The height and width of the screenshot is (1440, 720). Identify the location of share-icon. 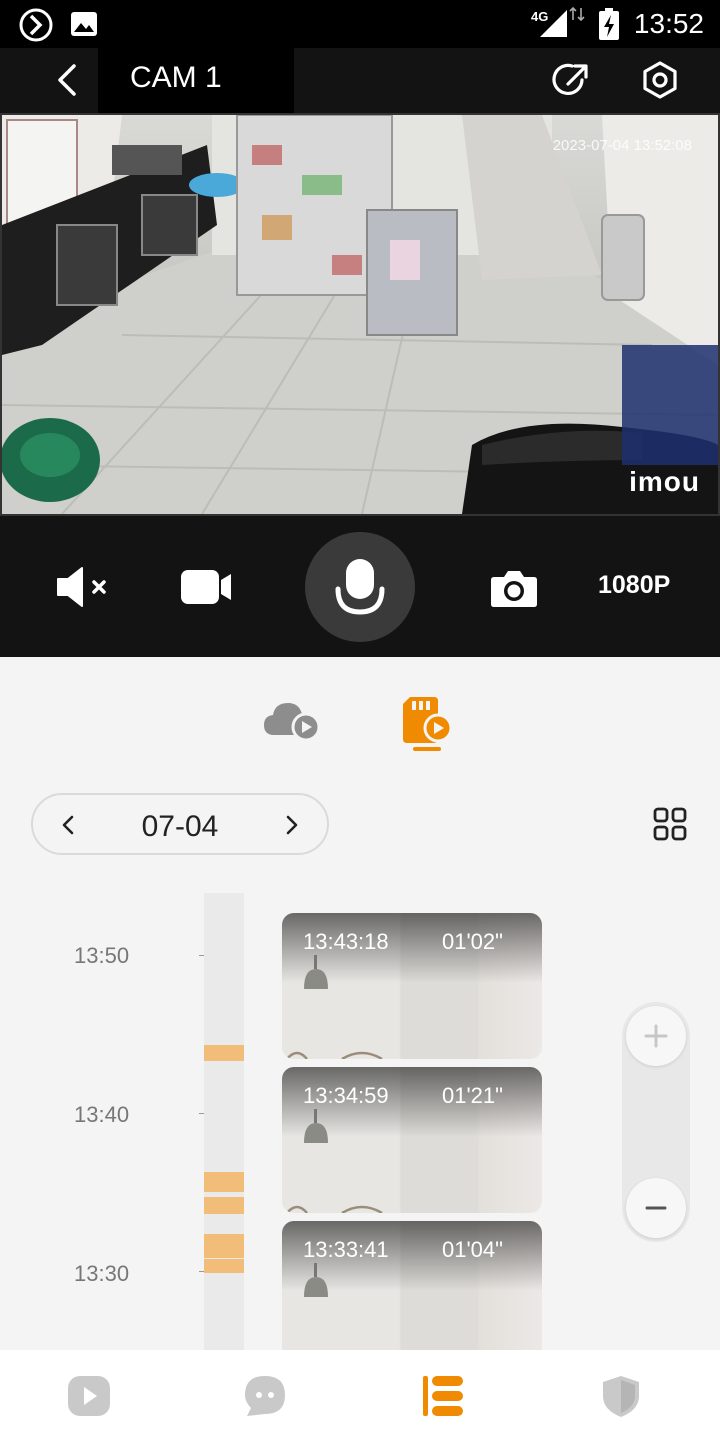
(572, 80).